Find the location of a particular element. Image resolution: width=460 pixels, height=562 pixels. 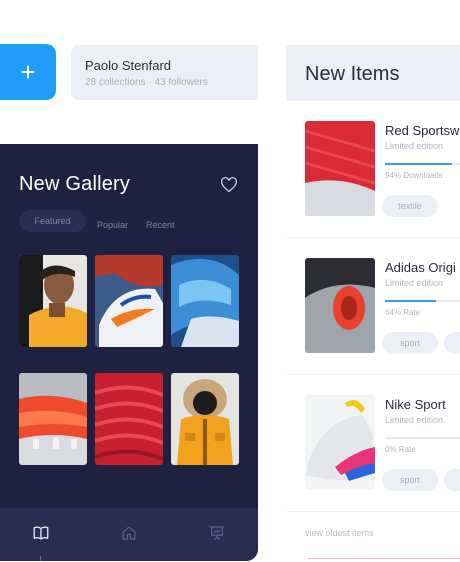

blue-shoe-photo-icon is located at coordinates (205, 301).